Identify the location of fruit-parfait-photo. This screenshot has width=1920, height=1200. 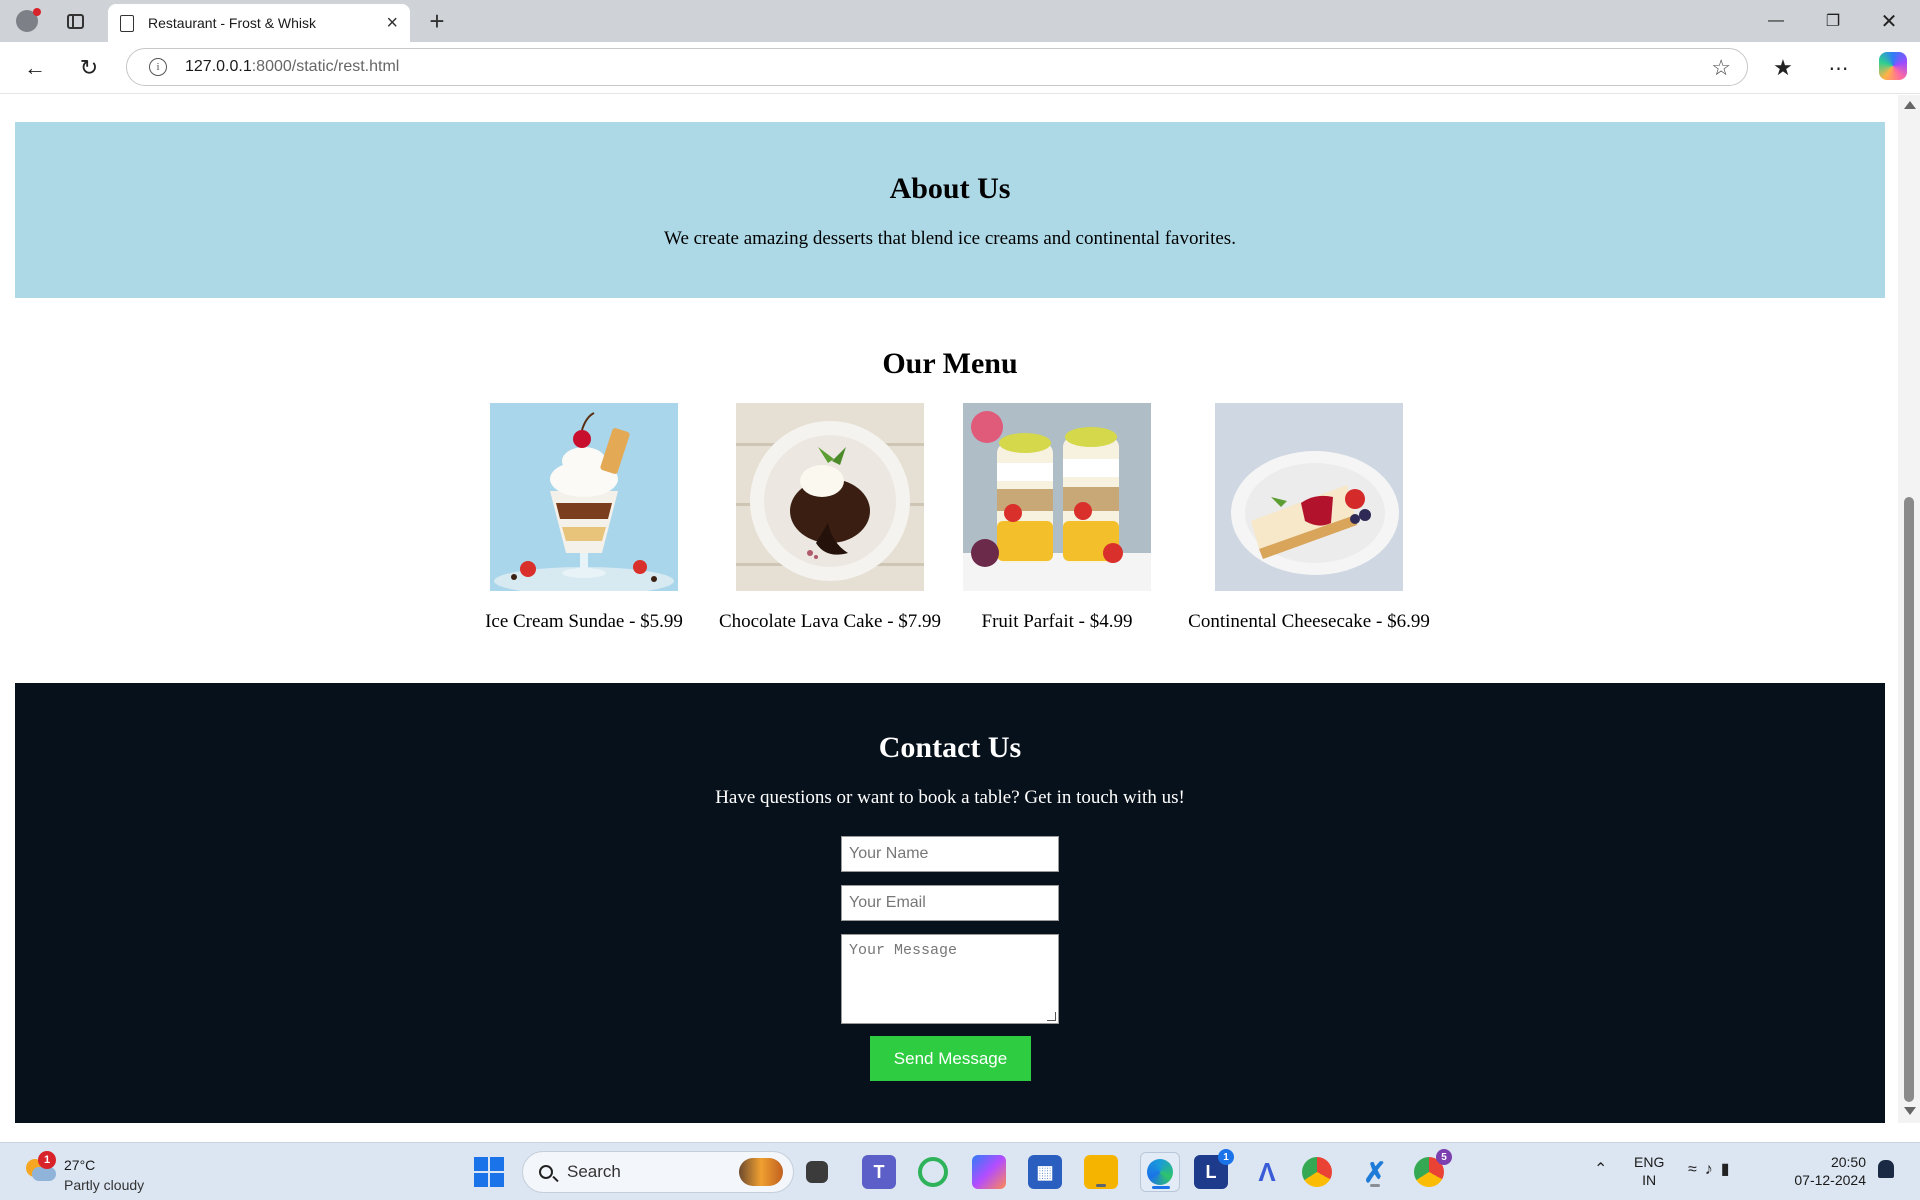
(1057, 497).